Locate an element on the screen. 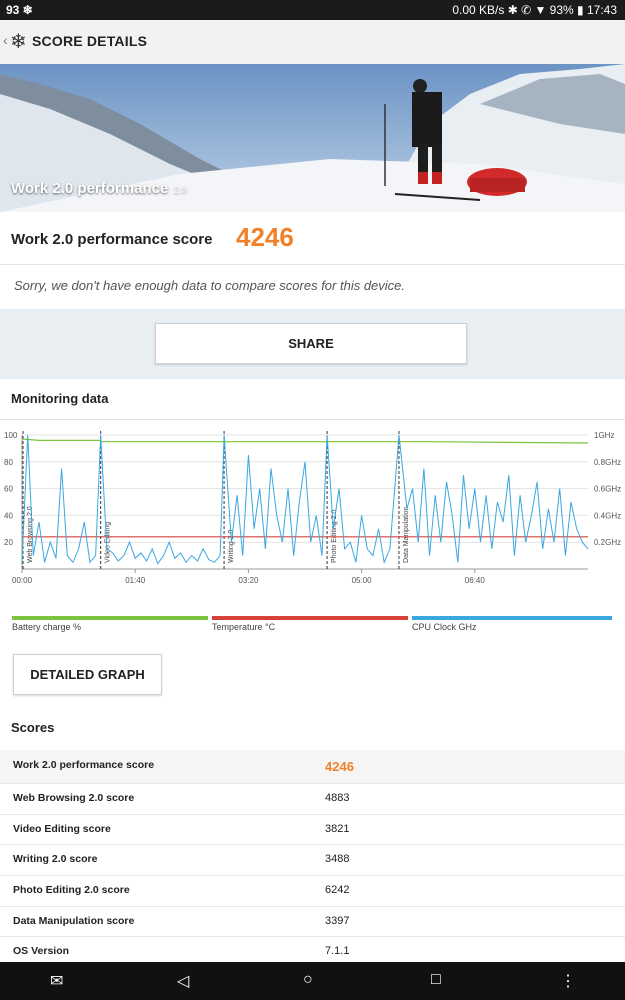 The width and height of the screenshot is (625, 1000). y-tick-right: 0.4GHz is located at coordinates (607, 515).